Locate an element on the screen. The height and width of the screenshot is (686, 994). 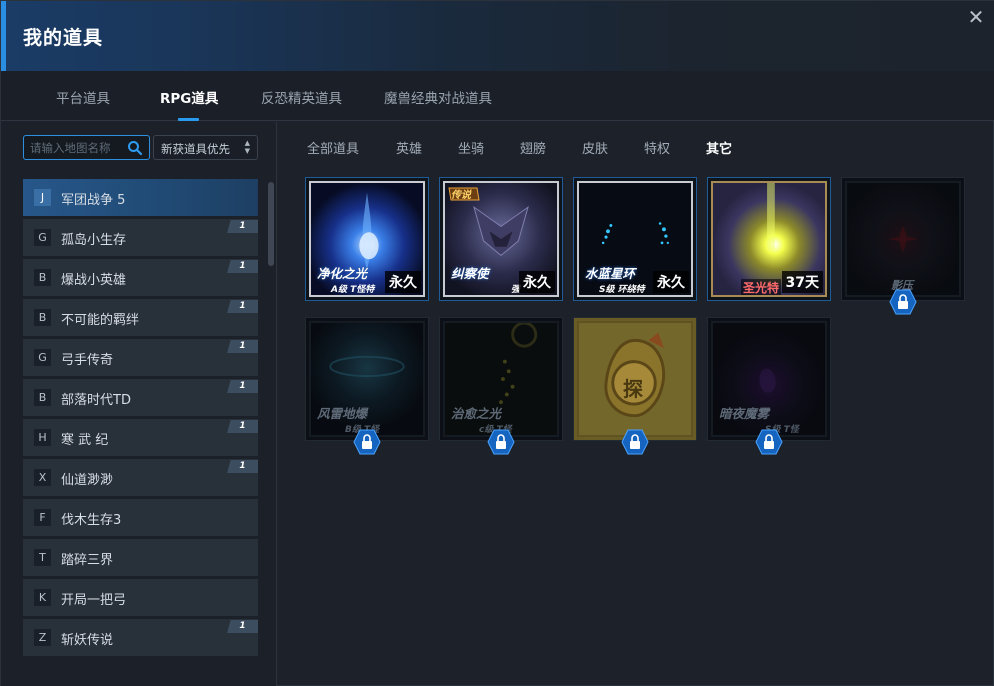
map-name: 伐木生存3 is located at coordinates (91, 520).